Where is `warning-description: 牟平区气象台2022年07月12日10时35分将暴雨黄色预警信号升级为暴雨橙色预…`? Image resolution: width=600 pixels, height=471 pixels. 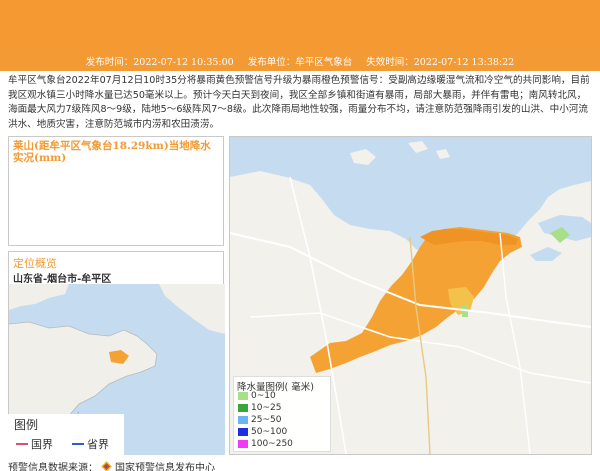
warning-description: 牟平区气象台2022年07月12日10时35分将暴雨黄色预警信号升级为暴雨橙色预… is located at coordinates (299, 102).